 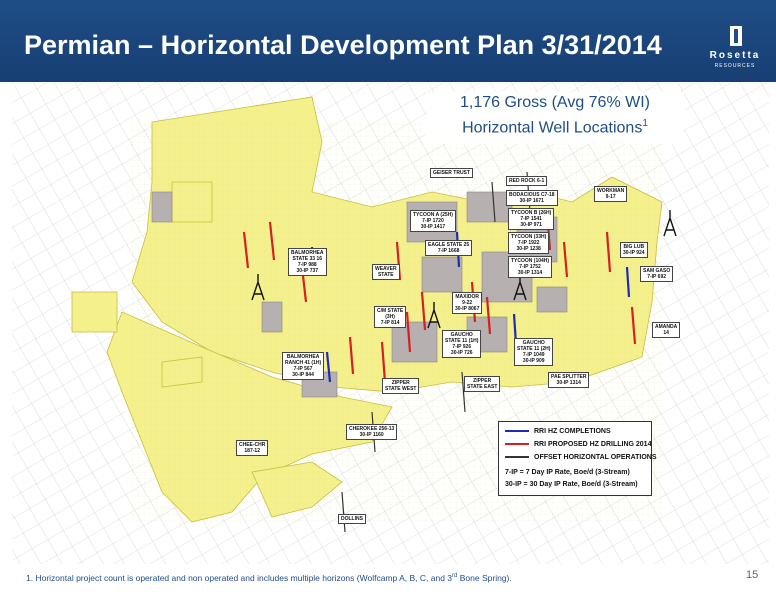 What do you see at coordinates (735, 66) in the screenshot?
I see `logo-sub: RESOURCES` at bounding box center [735, 66].